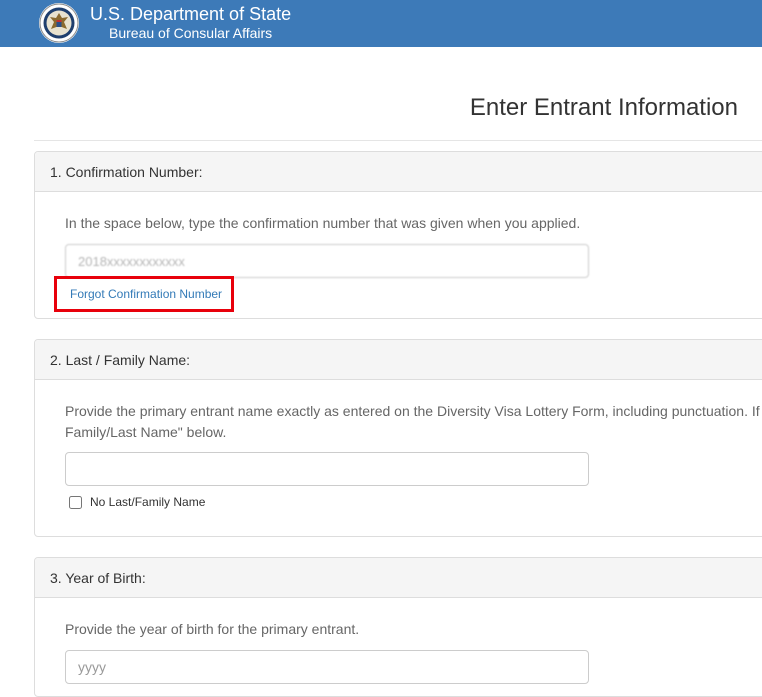  What do you see at coordinates (59, 23) in the screenshot?
I see `state-department-seal-icon` at bounding box center [59, 23].